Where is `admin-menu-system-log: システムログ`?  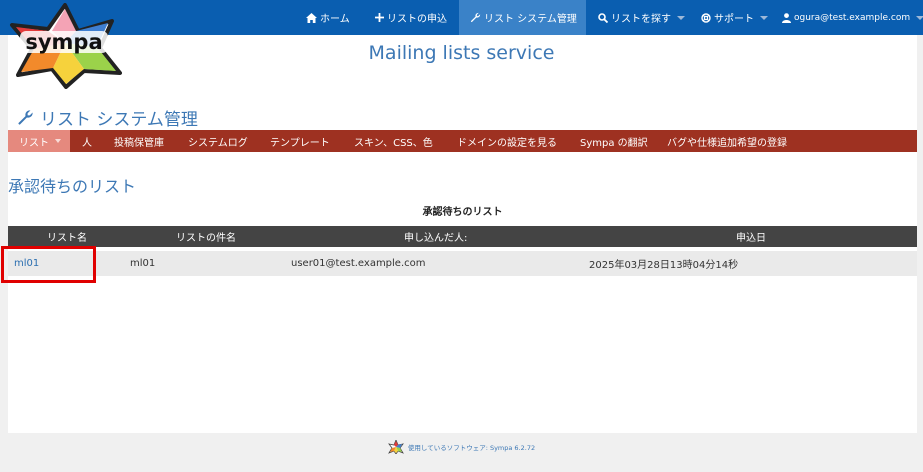
admin-menu-system-log: システムログ is located at coordinates (218, 141).